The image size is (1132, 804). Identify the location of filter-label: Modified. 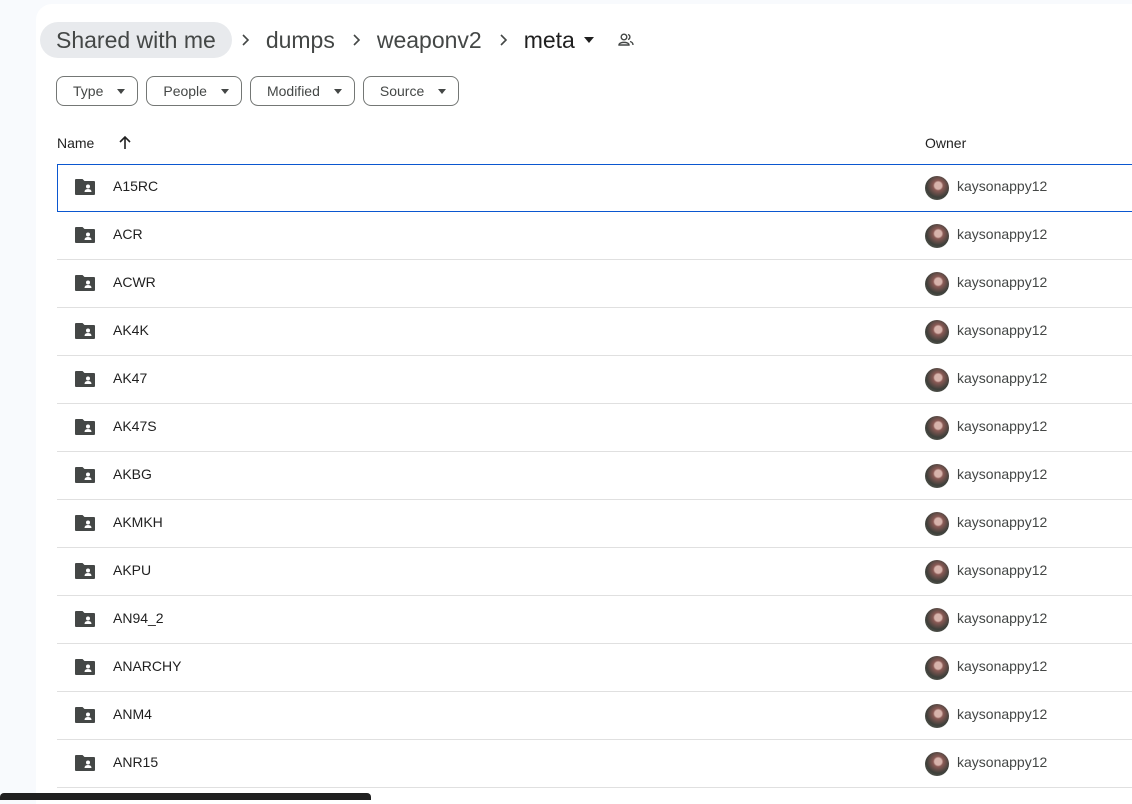
(293, 91).